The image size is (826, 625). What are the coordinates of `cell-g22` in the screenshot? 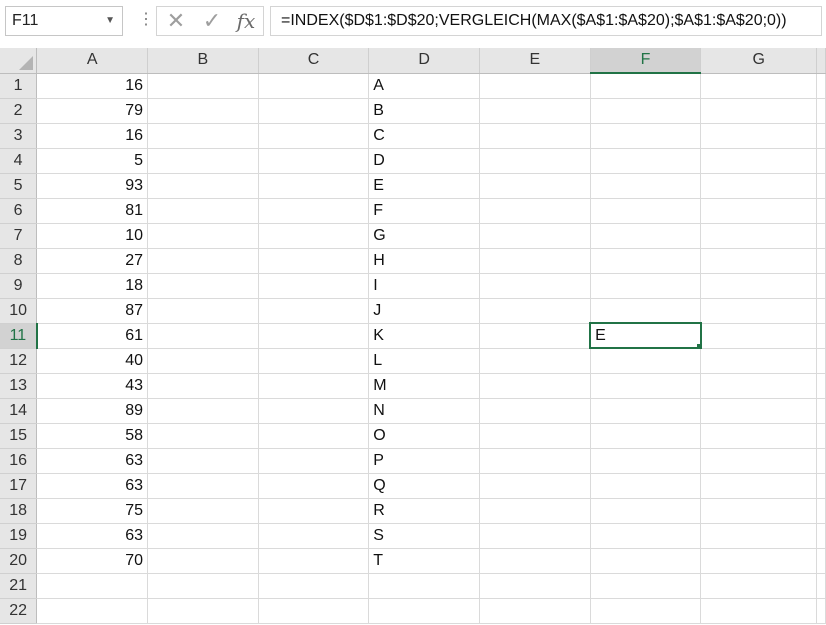 It's located at (758, 611).